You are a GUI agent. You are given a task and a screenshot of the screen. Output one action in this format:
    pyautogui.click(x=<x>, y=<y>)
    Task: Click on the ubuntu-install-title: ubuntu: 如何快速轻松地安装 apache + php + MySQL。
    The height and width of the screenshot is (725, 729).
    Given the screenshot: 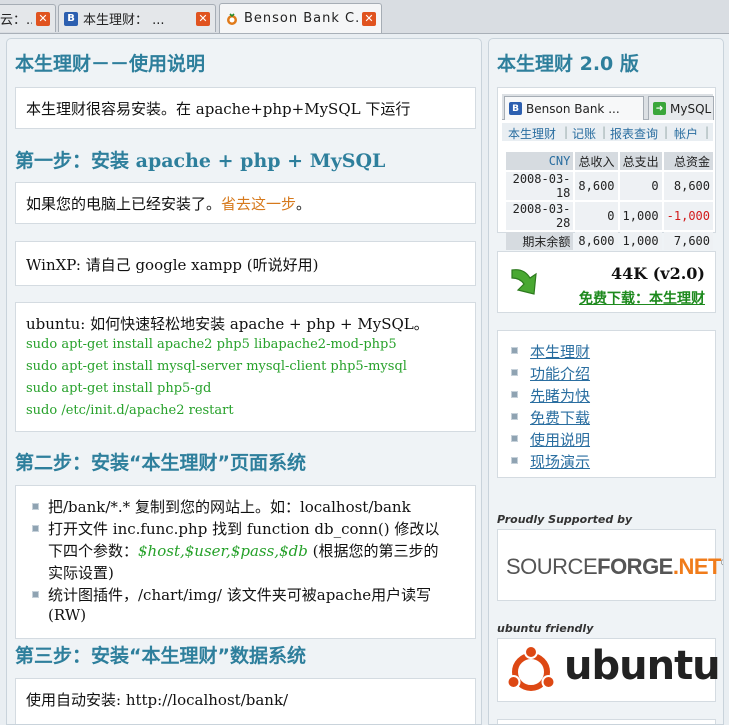 What is the action you would take?
    pyautogui.click(x=227, y=324)
    